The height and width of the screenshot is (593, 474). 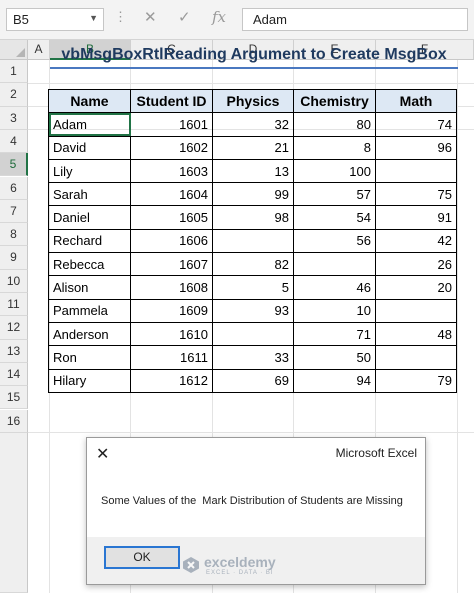 What do you see at coordinates (14, 305) in the screenshot?
I see `row-header-11: 11` at bounding box center [14, 305].